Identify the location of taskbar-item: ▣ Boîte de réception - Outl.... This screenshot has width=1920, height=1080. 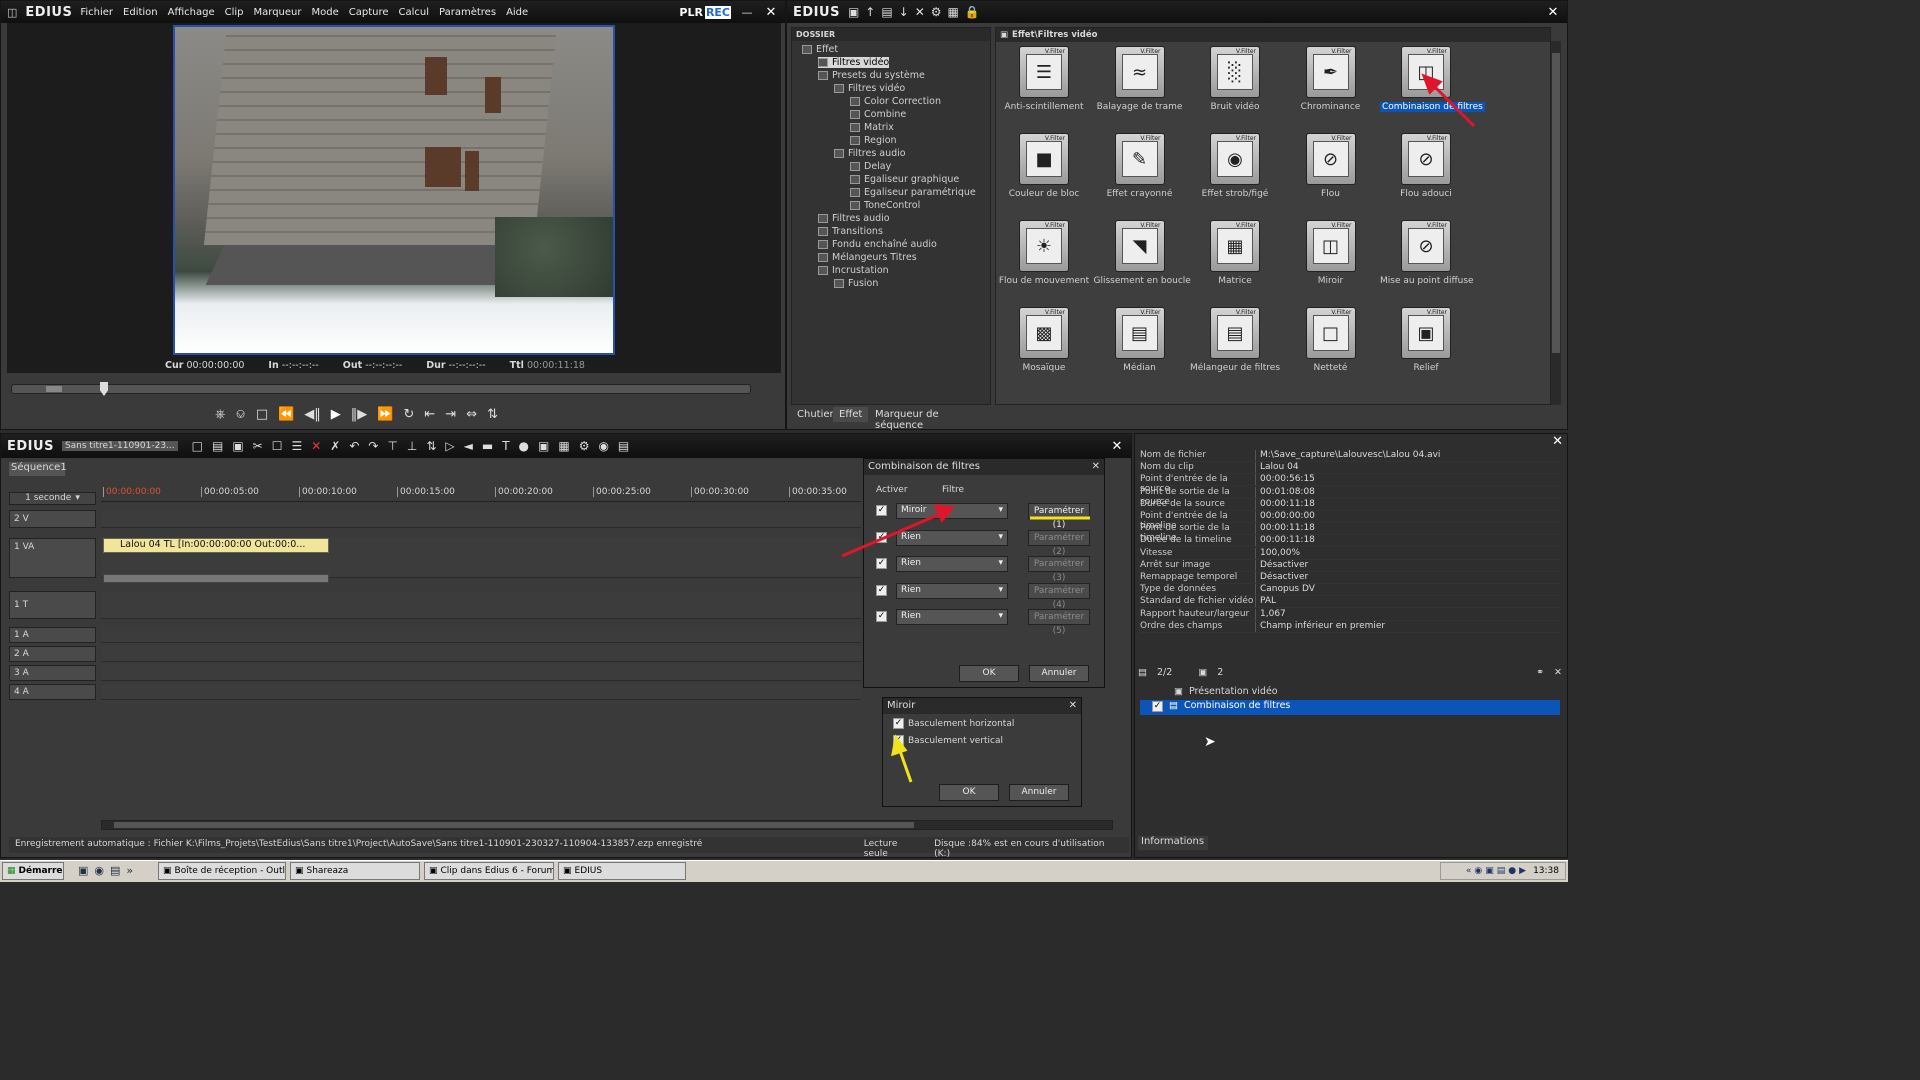
(222, 871).